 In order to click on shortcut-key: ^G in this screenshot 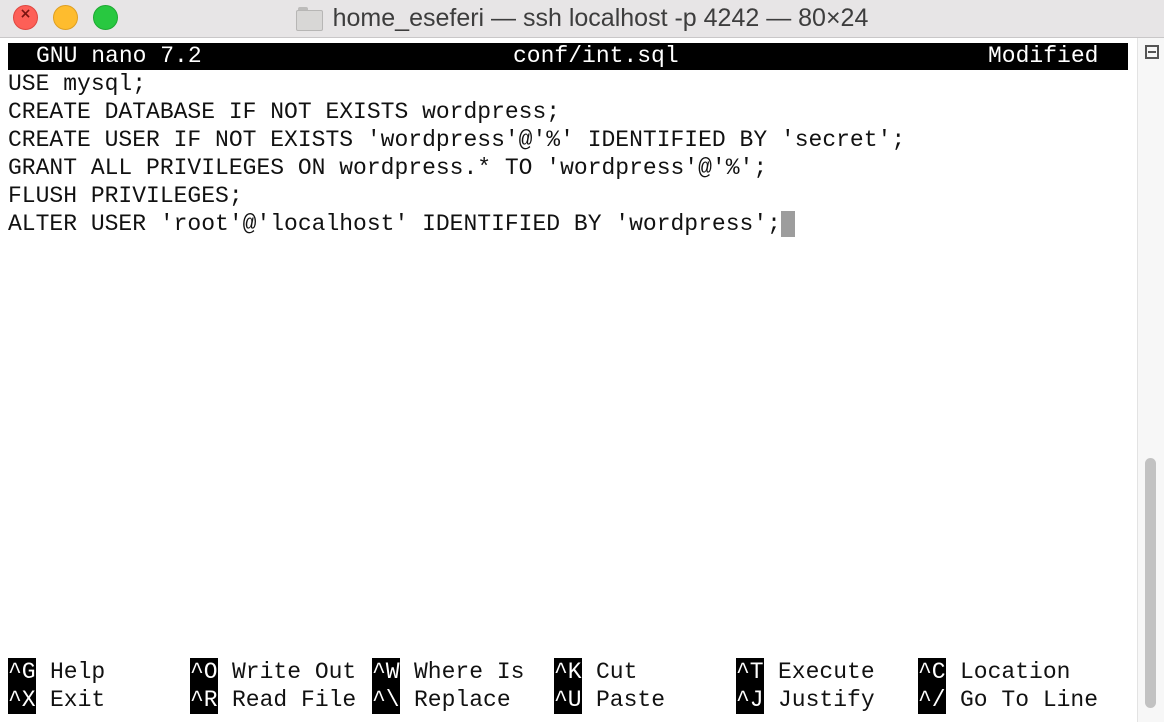, I will do `click(22, 672)`.